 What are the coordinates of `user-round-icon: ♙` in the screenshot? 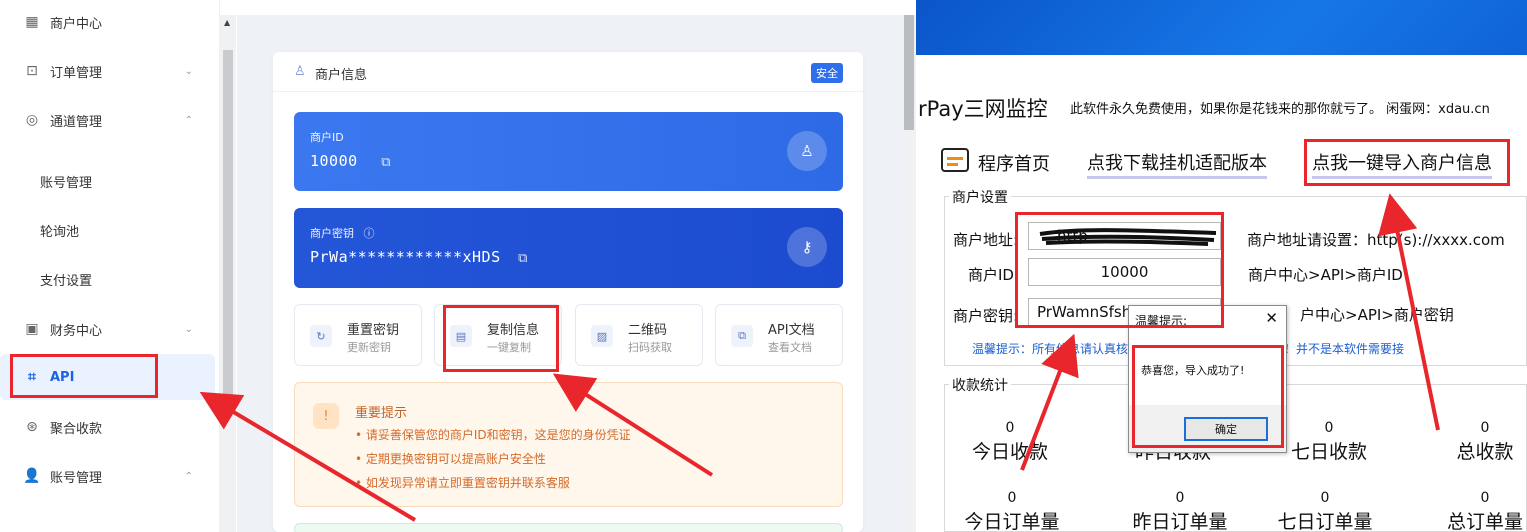 It's located at (807, 151).